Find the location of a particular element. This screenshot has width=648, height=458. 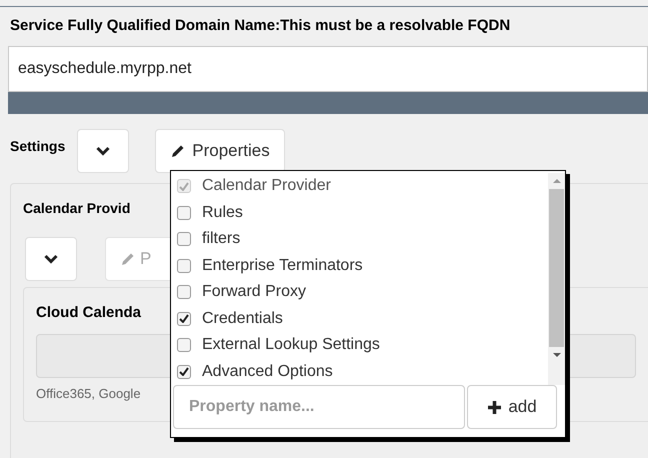

add-button: add is located at coordinates (512, 407).